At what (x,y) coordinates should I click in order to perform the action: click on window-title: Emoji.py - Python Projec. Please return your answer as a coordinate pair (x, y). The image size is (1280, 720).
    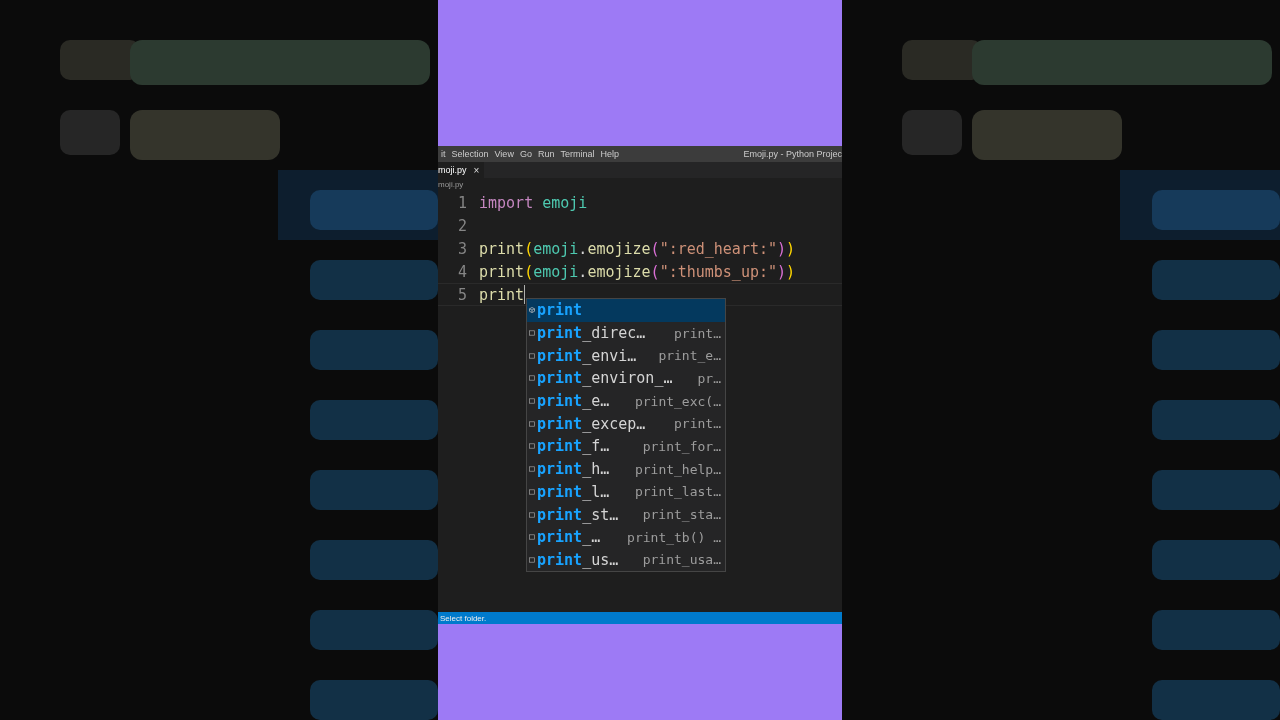
    Looking at the image, I should click on (792, 154).